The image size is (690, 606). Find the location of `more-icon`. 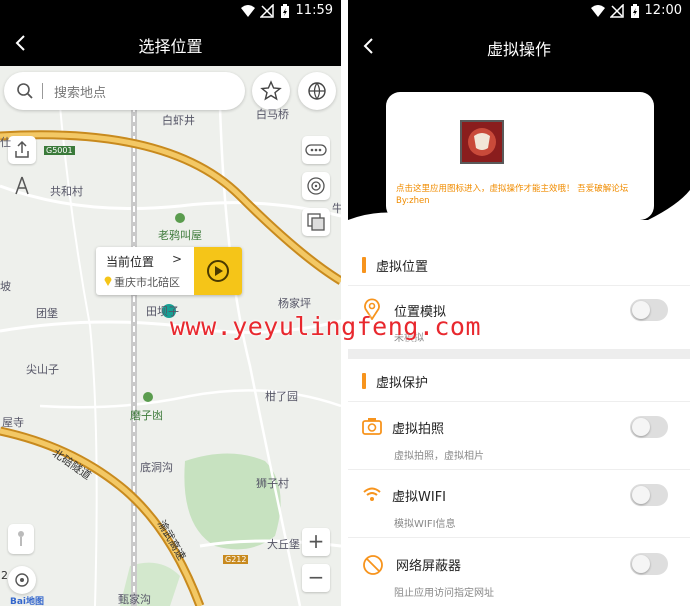

more-icon is located at coordinates (316, 150).